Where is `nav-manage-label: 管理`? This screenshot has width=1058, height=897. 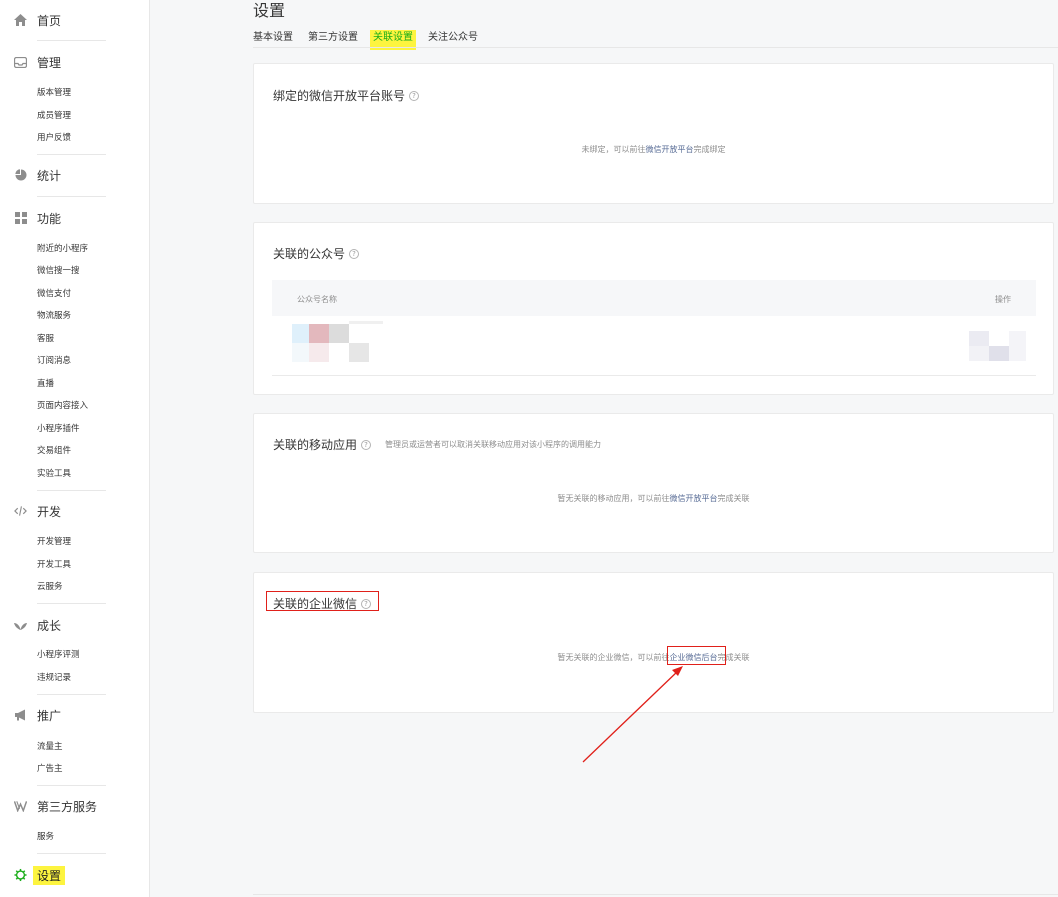 nav-manage-label: 管理 is located at coordinates (49, 62).